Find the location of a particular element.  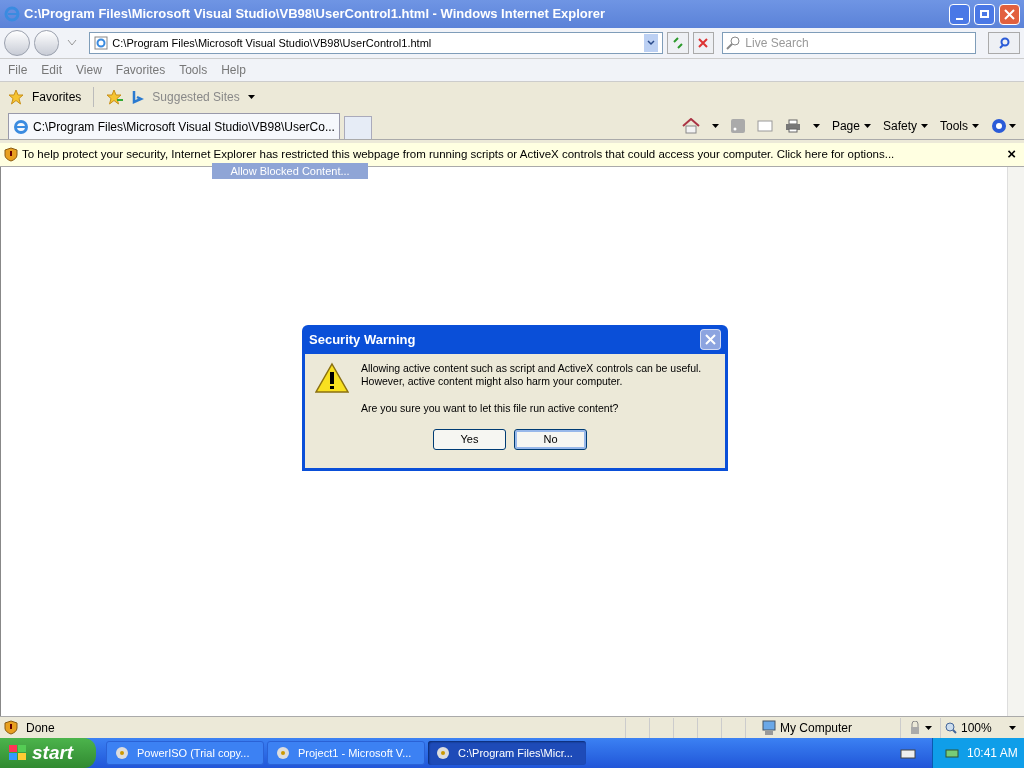

dropdown-button is located at coordinates (650, 43).